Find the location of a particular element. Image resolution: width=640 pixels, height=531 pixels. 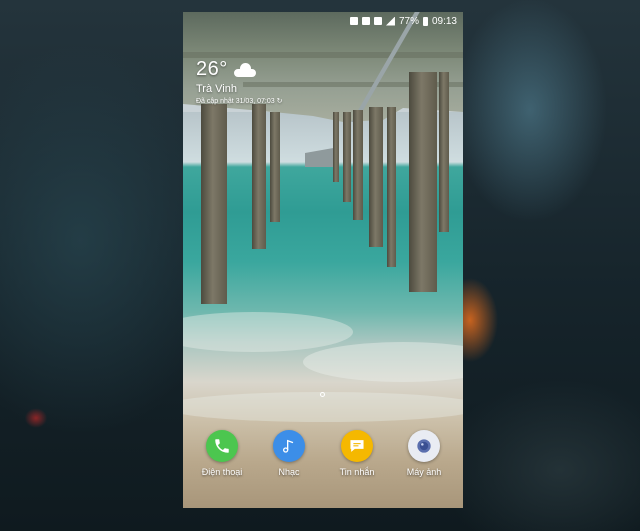

signal-icon is located at coordinates (390, 21).